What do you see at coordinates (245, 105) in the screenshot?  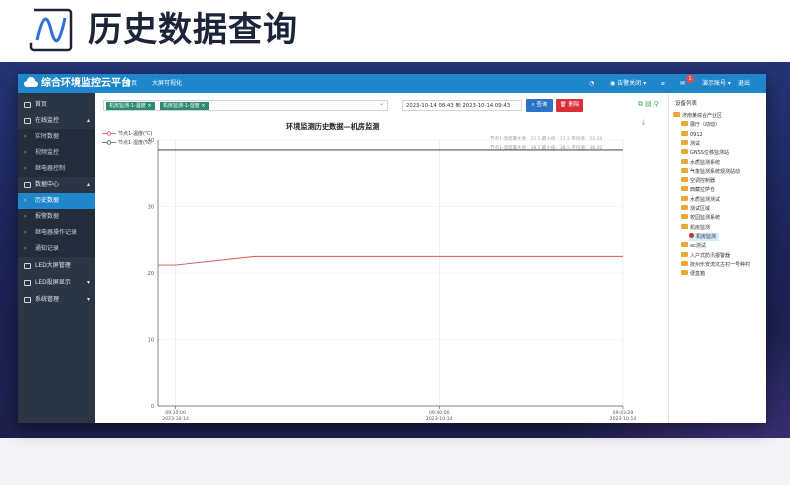 I see `sensor-select: 机房监测-1-温度 × 机房监测-1-湿度 × ⌄` at bounding box center [245, 105].